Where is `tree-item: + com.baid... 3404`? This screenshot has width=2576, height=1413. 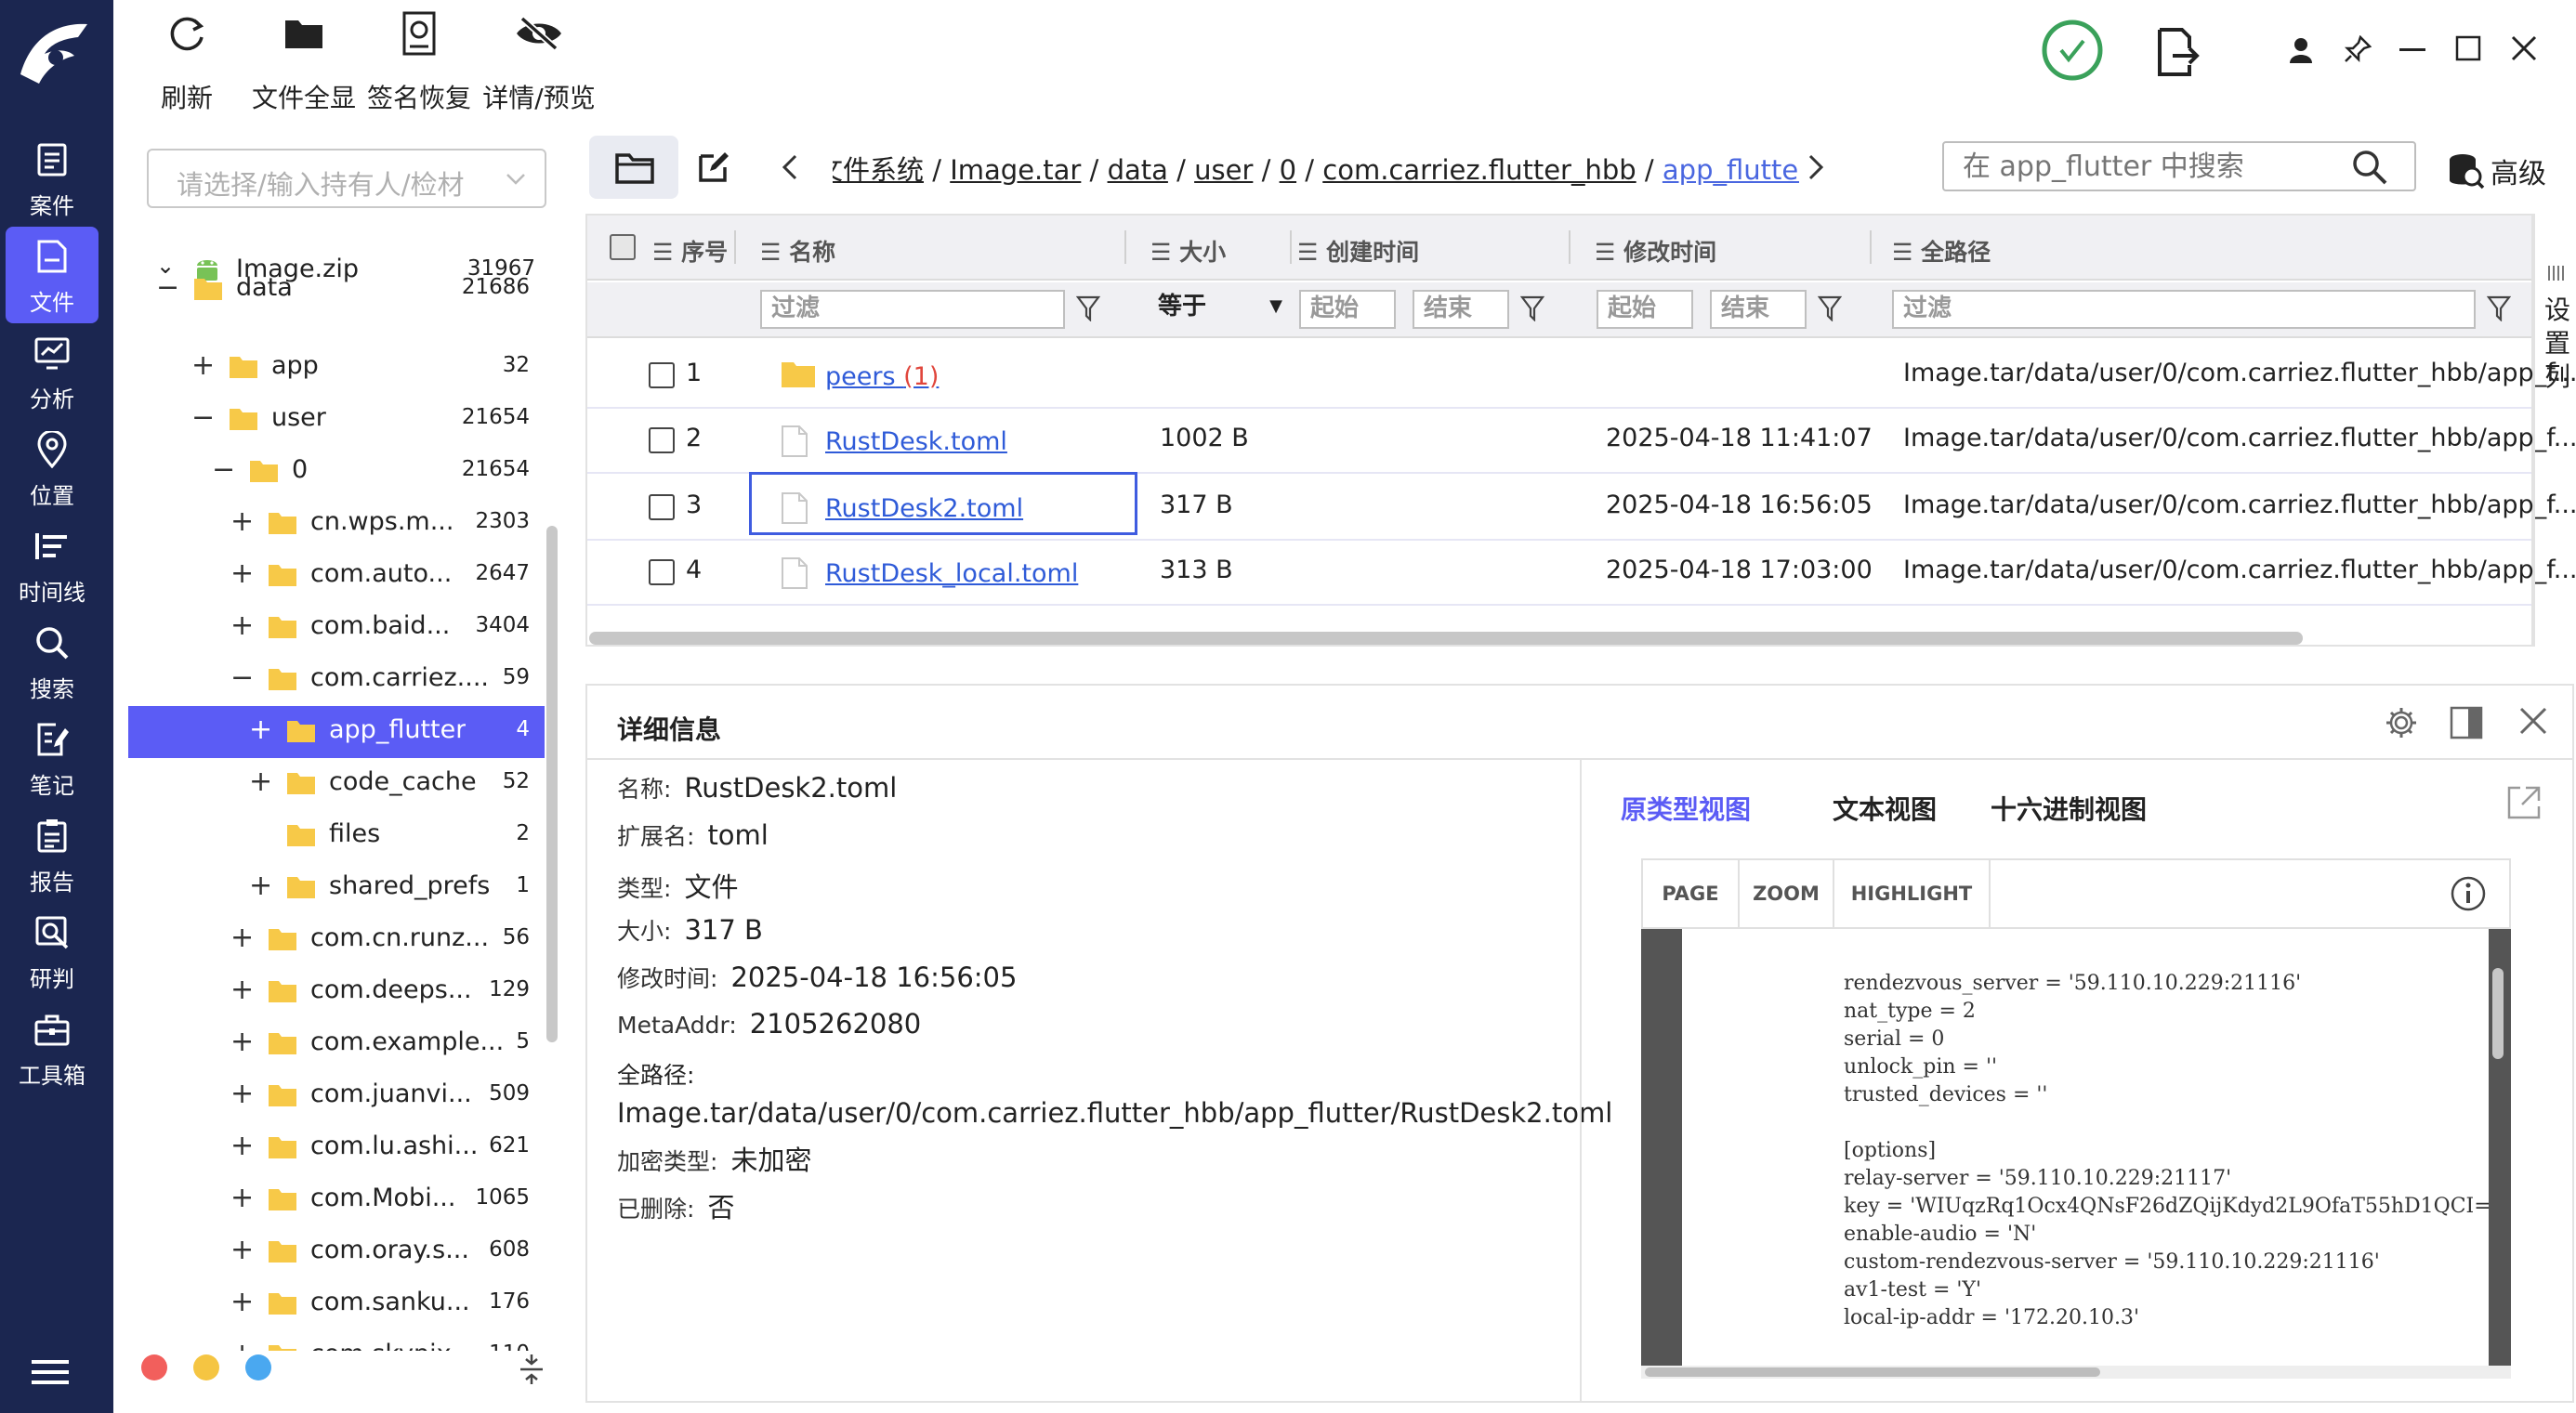 tree-item: + com.baid... 3404 is located at coordinates (336, 628).